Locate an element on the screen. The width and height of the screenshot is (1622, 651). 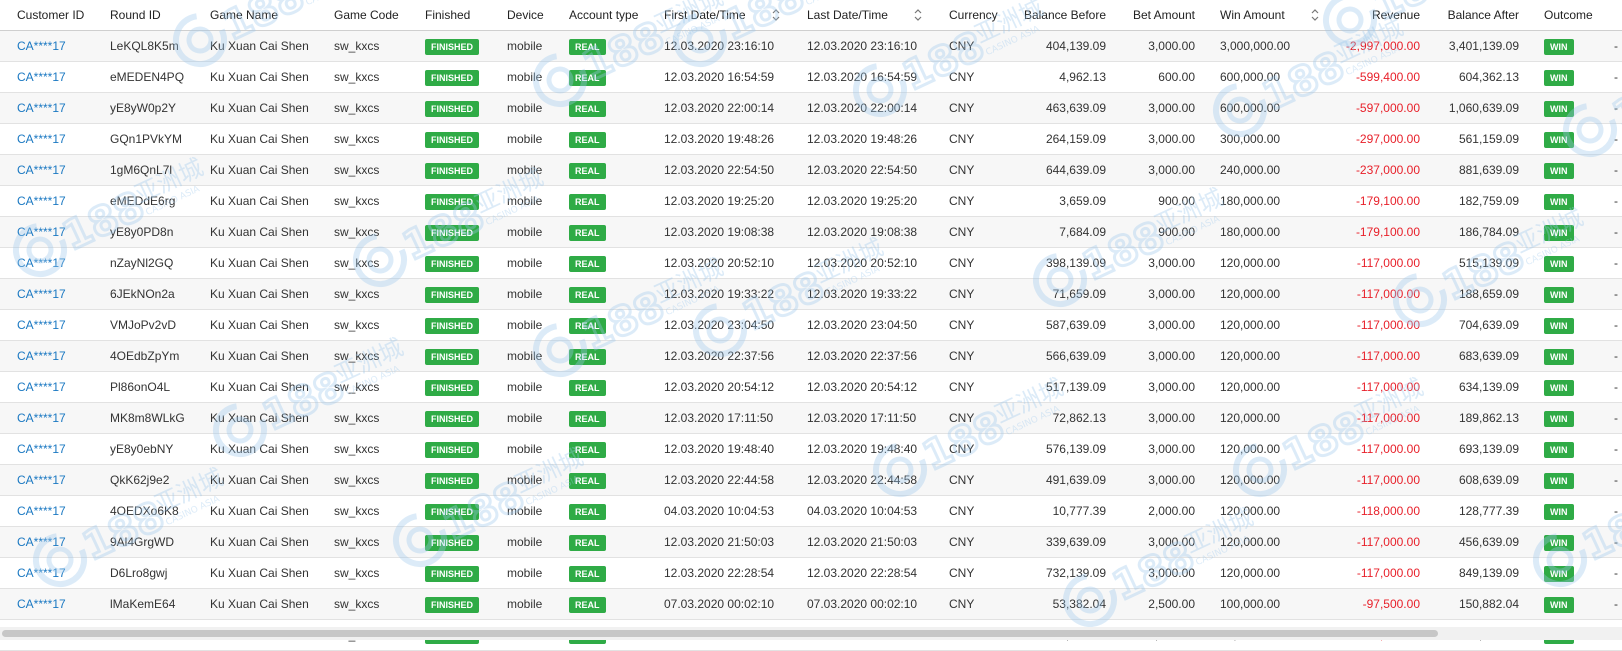
cell-bet: 600.00 is located at coordinates (1176, 77).